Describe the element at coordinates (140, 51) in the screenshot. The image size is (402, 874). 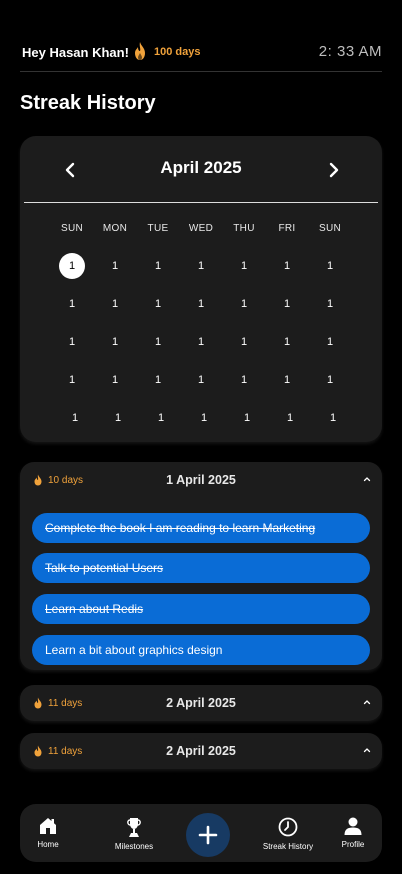
I see `flame-icon` at that location.